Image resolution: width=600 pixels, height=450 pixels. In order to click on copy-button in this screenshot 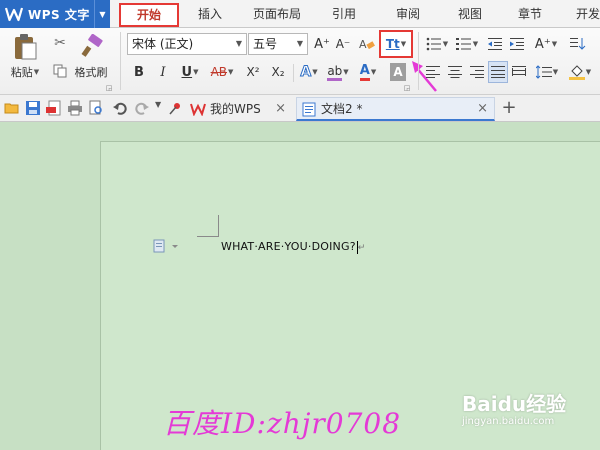, I will do `click(60, 71)`.